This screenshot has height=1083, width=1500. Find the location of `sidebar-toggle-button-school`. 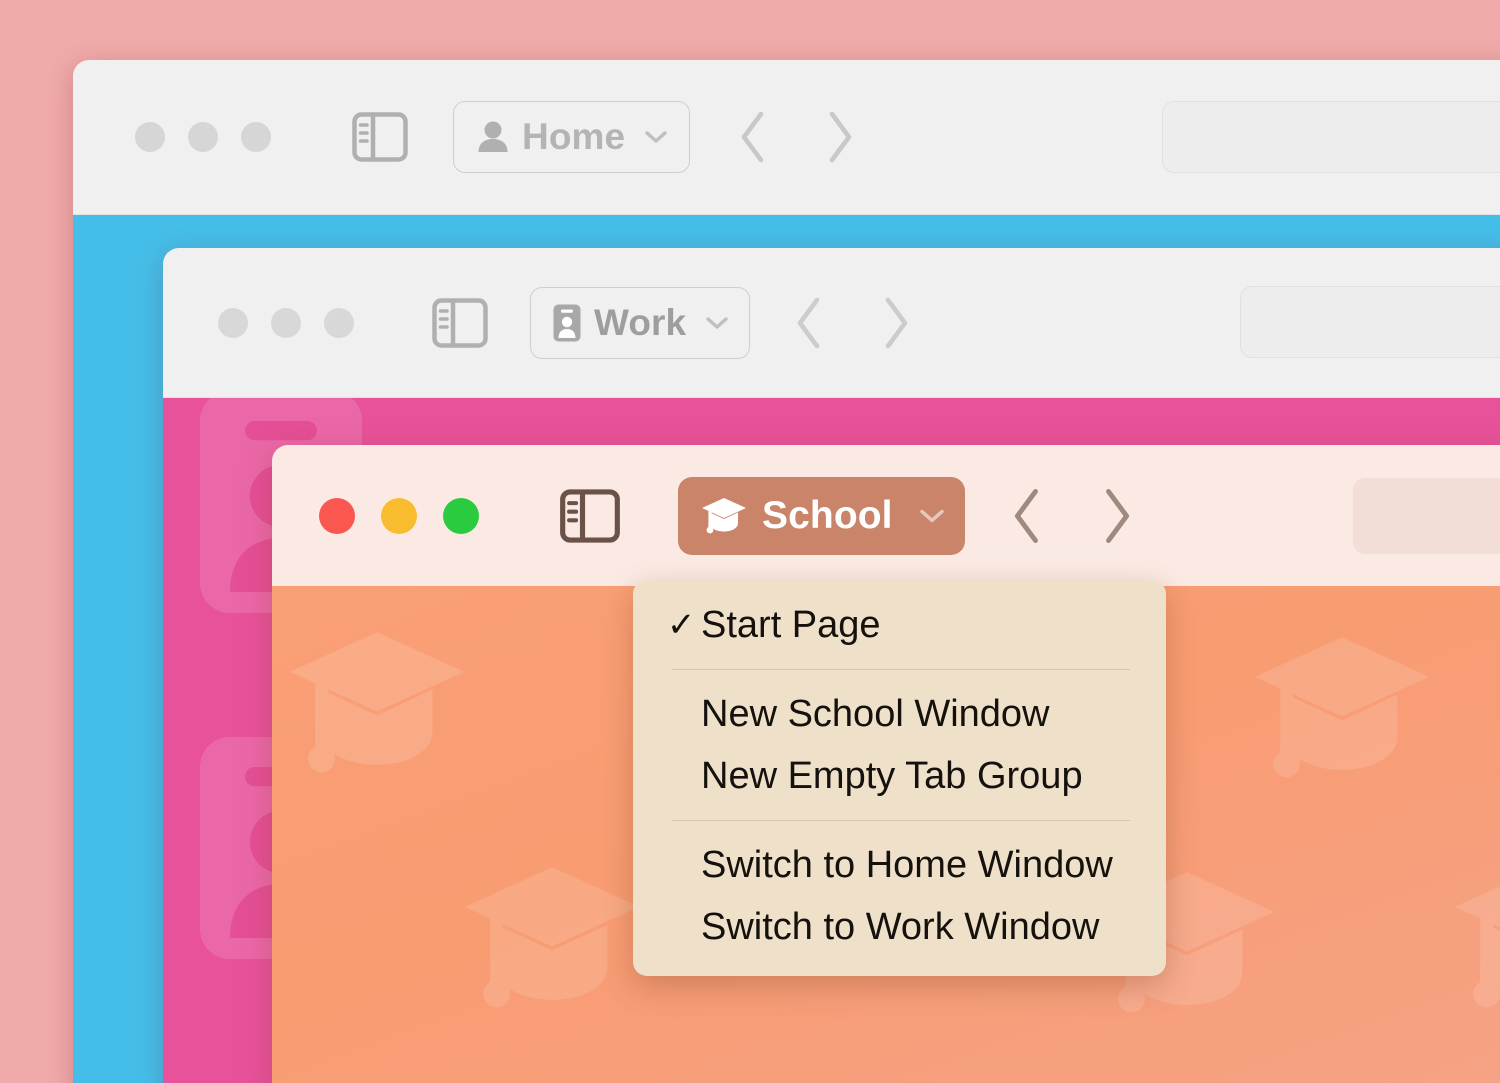

sidebar-toggle-button-school is located at coordinates (590, 515).